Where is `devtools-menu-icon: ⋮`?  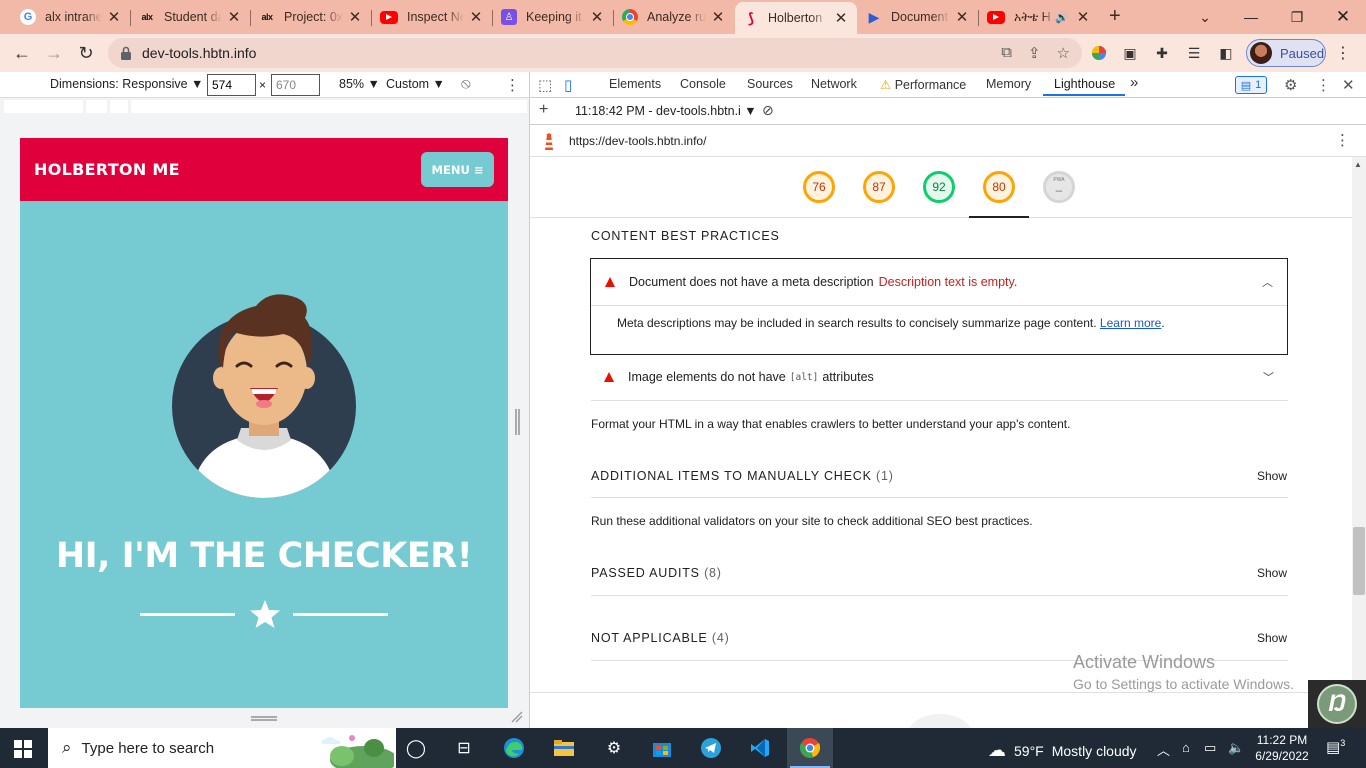
devtools-menu-icon: ⋮ is located at coordinates (1323, 85).